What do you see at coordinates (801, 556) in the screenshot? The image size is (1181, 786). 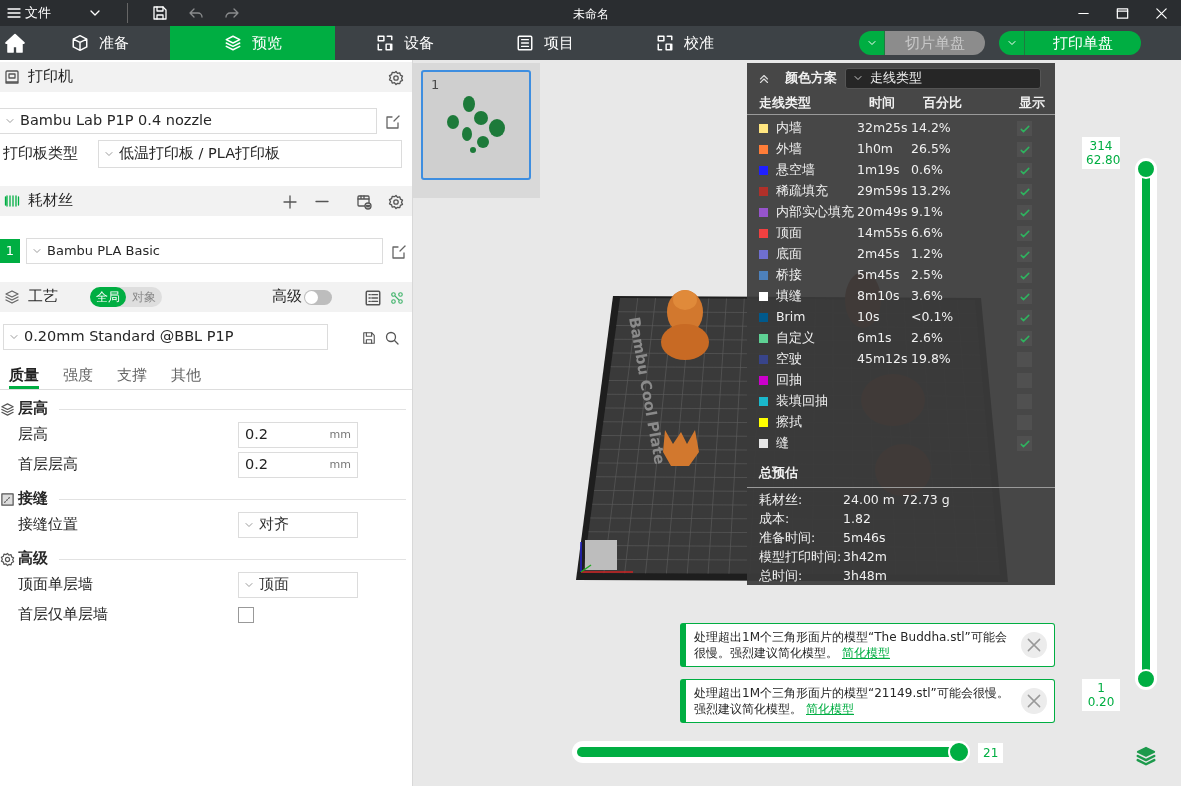 I see `summary-label: 模型打印时间:` at bounding box center [801, 556].